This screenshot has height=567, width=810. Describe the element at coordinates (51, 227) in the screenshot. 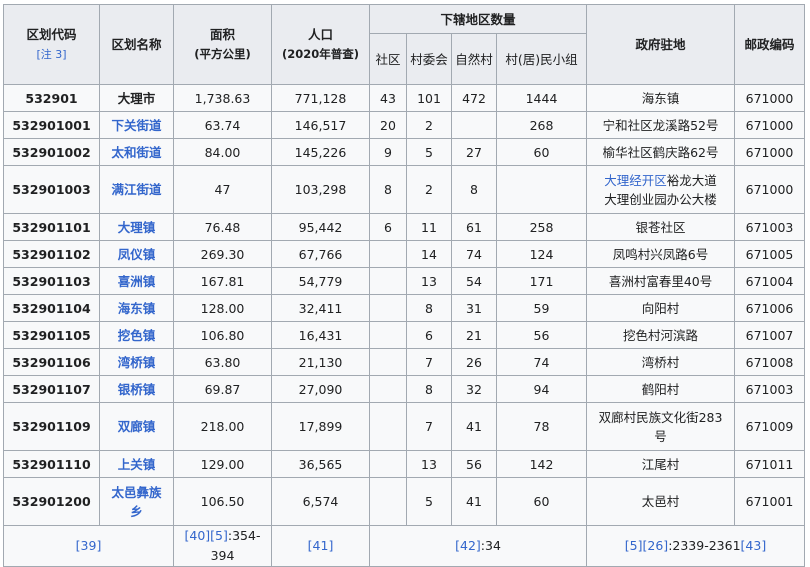

I see `cell-code: 532901101` at that location.